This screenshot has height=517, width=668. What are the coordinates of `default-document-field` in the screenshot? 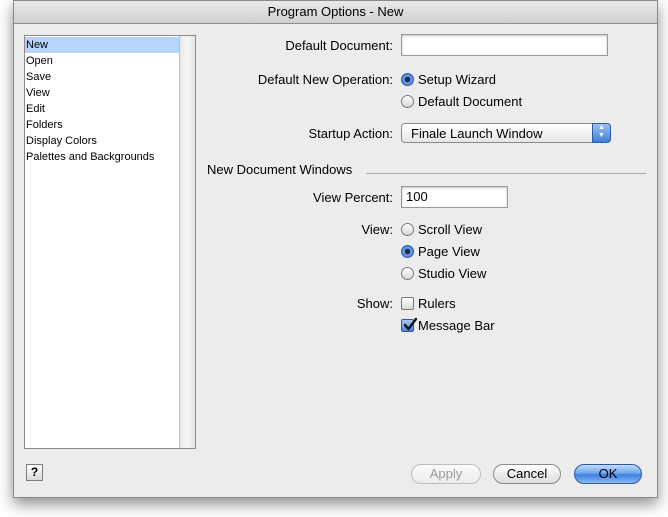 It's located at (504, 45).